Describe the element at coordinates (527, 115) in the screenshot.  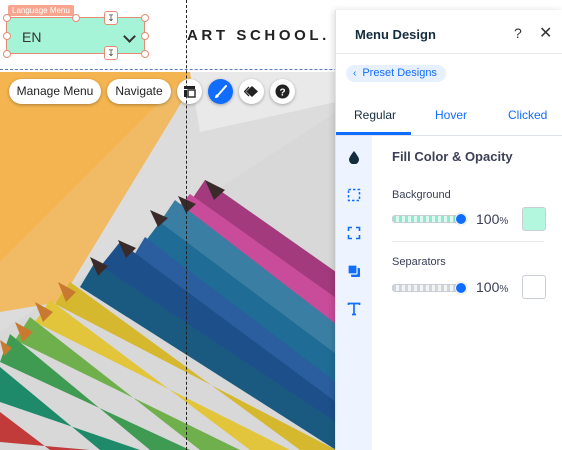
I see `tab-clicked: Clicked` at that location.